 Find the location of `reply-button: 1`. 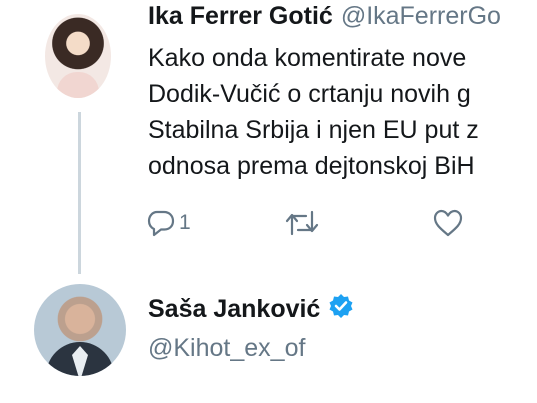

reply-button: 1 is located at coordinates (168, 223).